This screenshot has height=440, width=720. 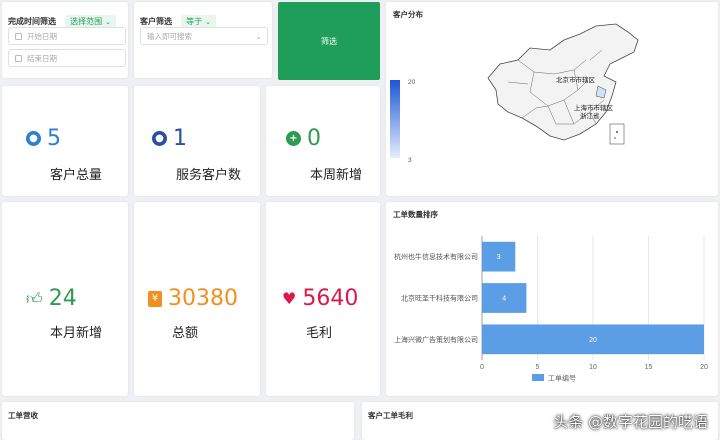 I want to click on ticket-revenue-title: 工单营收, so click(x=23, y=415).